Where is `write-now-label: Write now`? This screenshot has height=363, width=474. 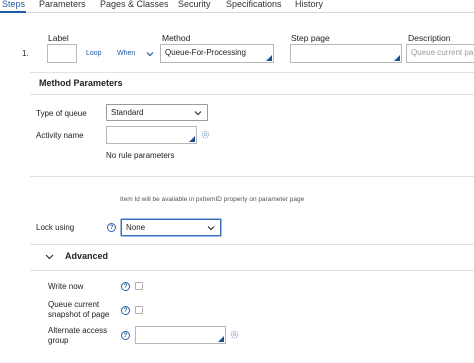
write-now-label: Write now is located at coordinates (66, 286).